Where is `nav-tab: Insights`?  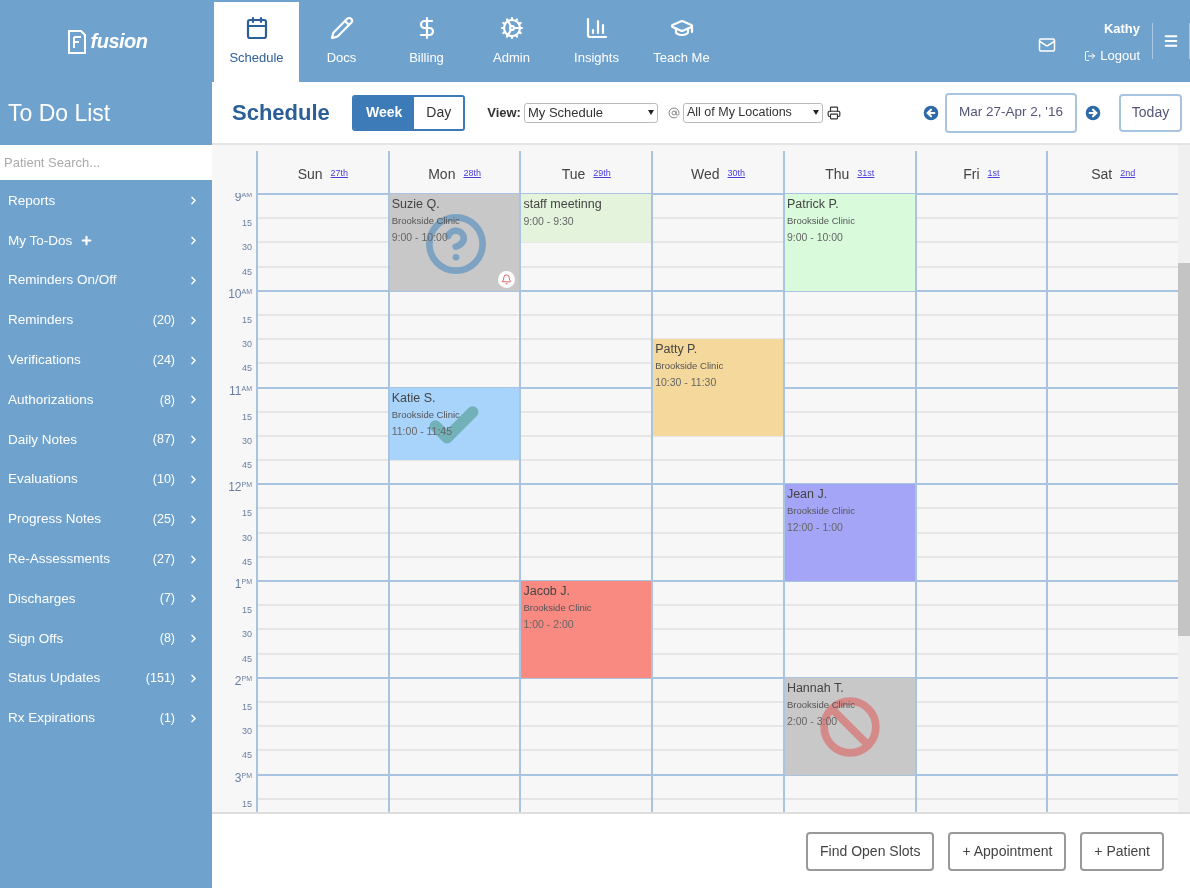 nav-tab: Insights is located at coordinates (596, 42).